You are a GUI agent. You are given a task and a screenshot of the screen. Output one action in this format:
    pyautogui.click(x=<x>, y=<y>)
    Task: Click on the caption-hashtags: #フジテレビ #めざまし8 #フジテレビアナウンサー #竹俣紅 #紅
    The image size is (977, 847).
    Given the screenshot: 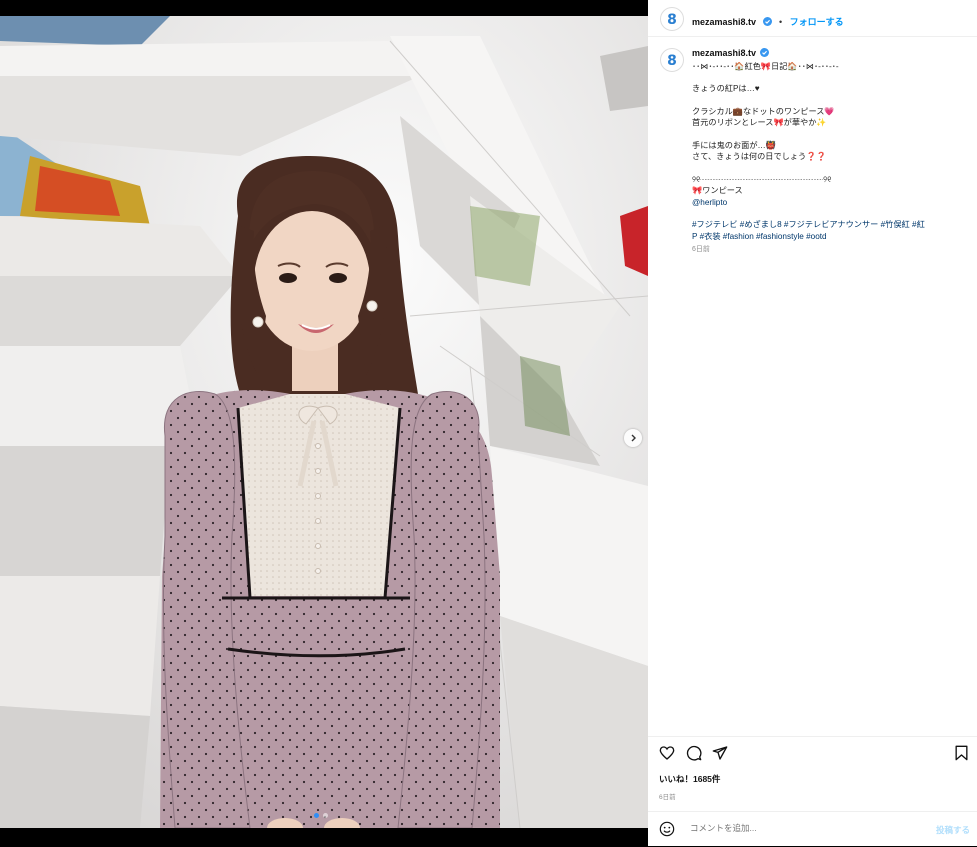 What is the action you would take?
    pyautogui.click(x=827, y=225)
    